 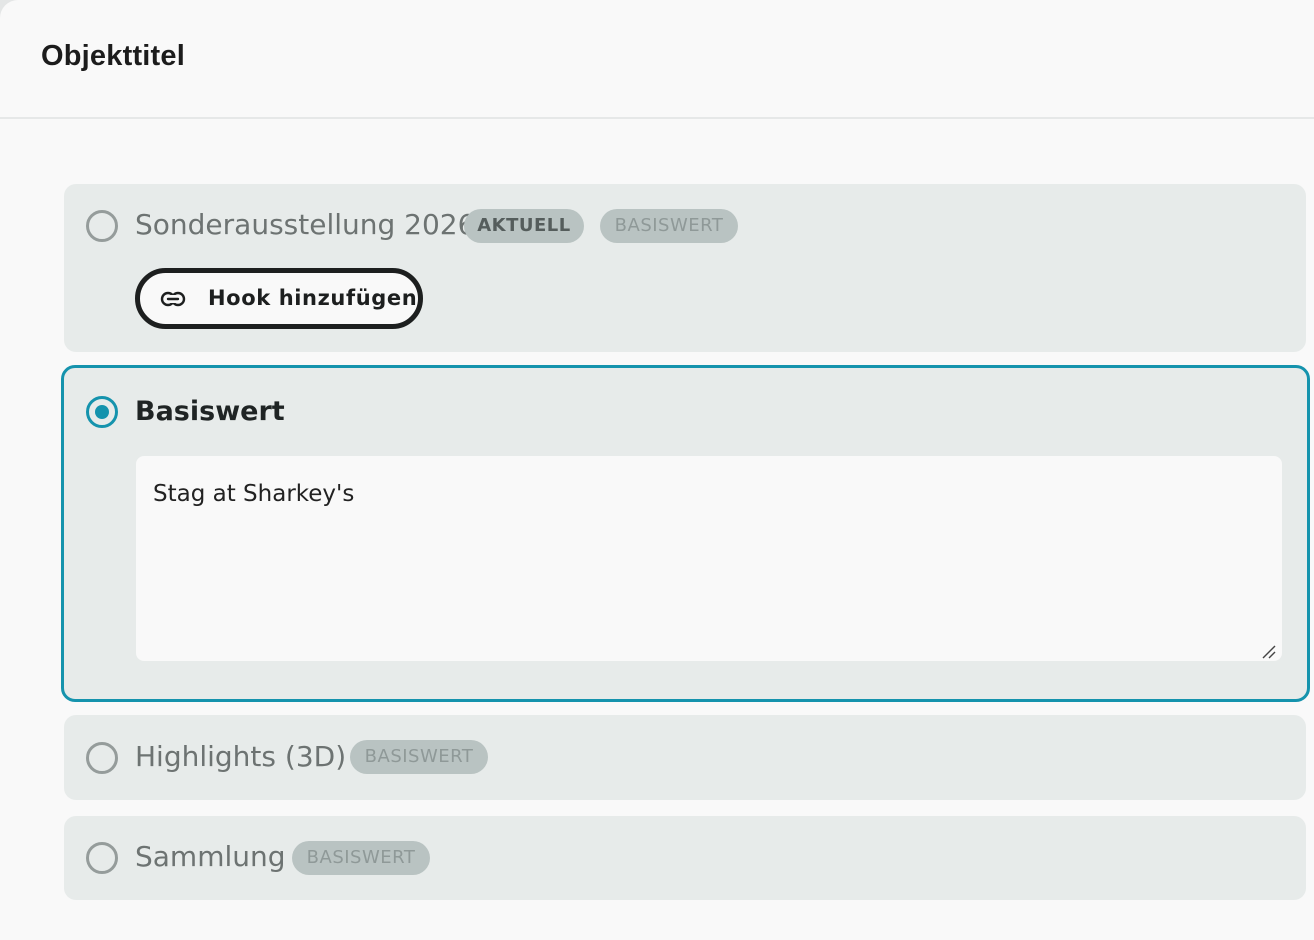 What do you see at coordinates (173, 299) in the screenshot?
I see `link-icon` at bounding box center [173, 299].